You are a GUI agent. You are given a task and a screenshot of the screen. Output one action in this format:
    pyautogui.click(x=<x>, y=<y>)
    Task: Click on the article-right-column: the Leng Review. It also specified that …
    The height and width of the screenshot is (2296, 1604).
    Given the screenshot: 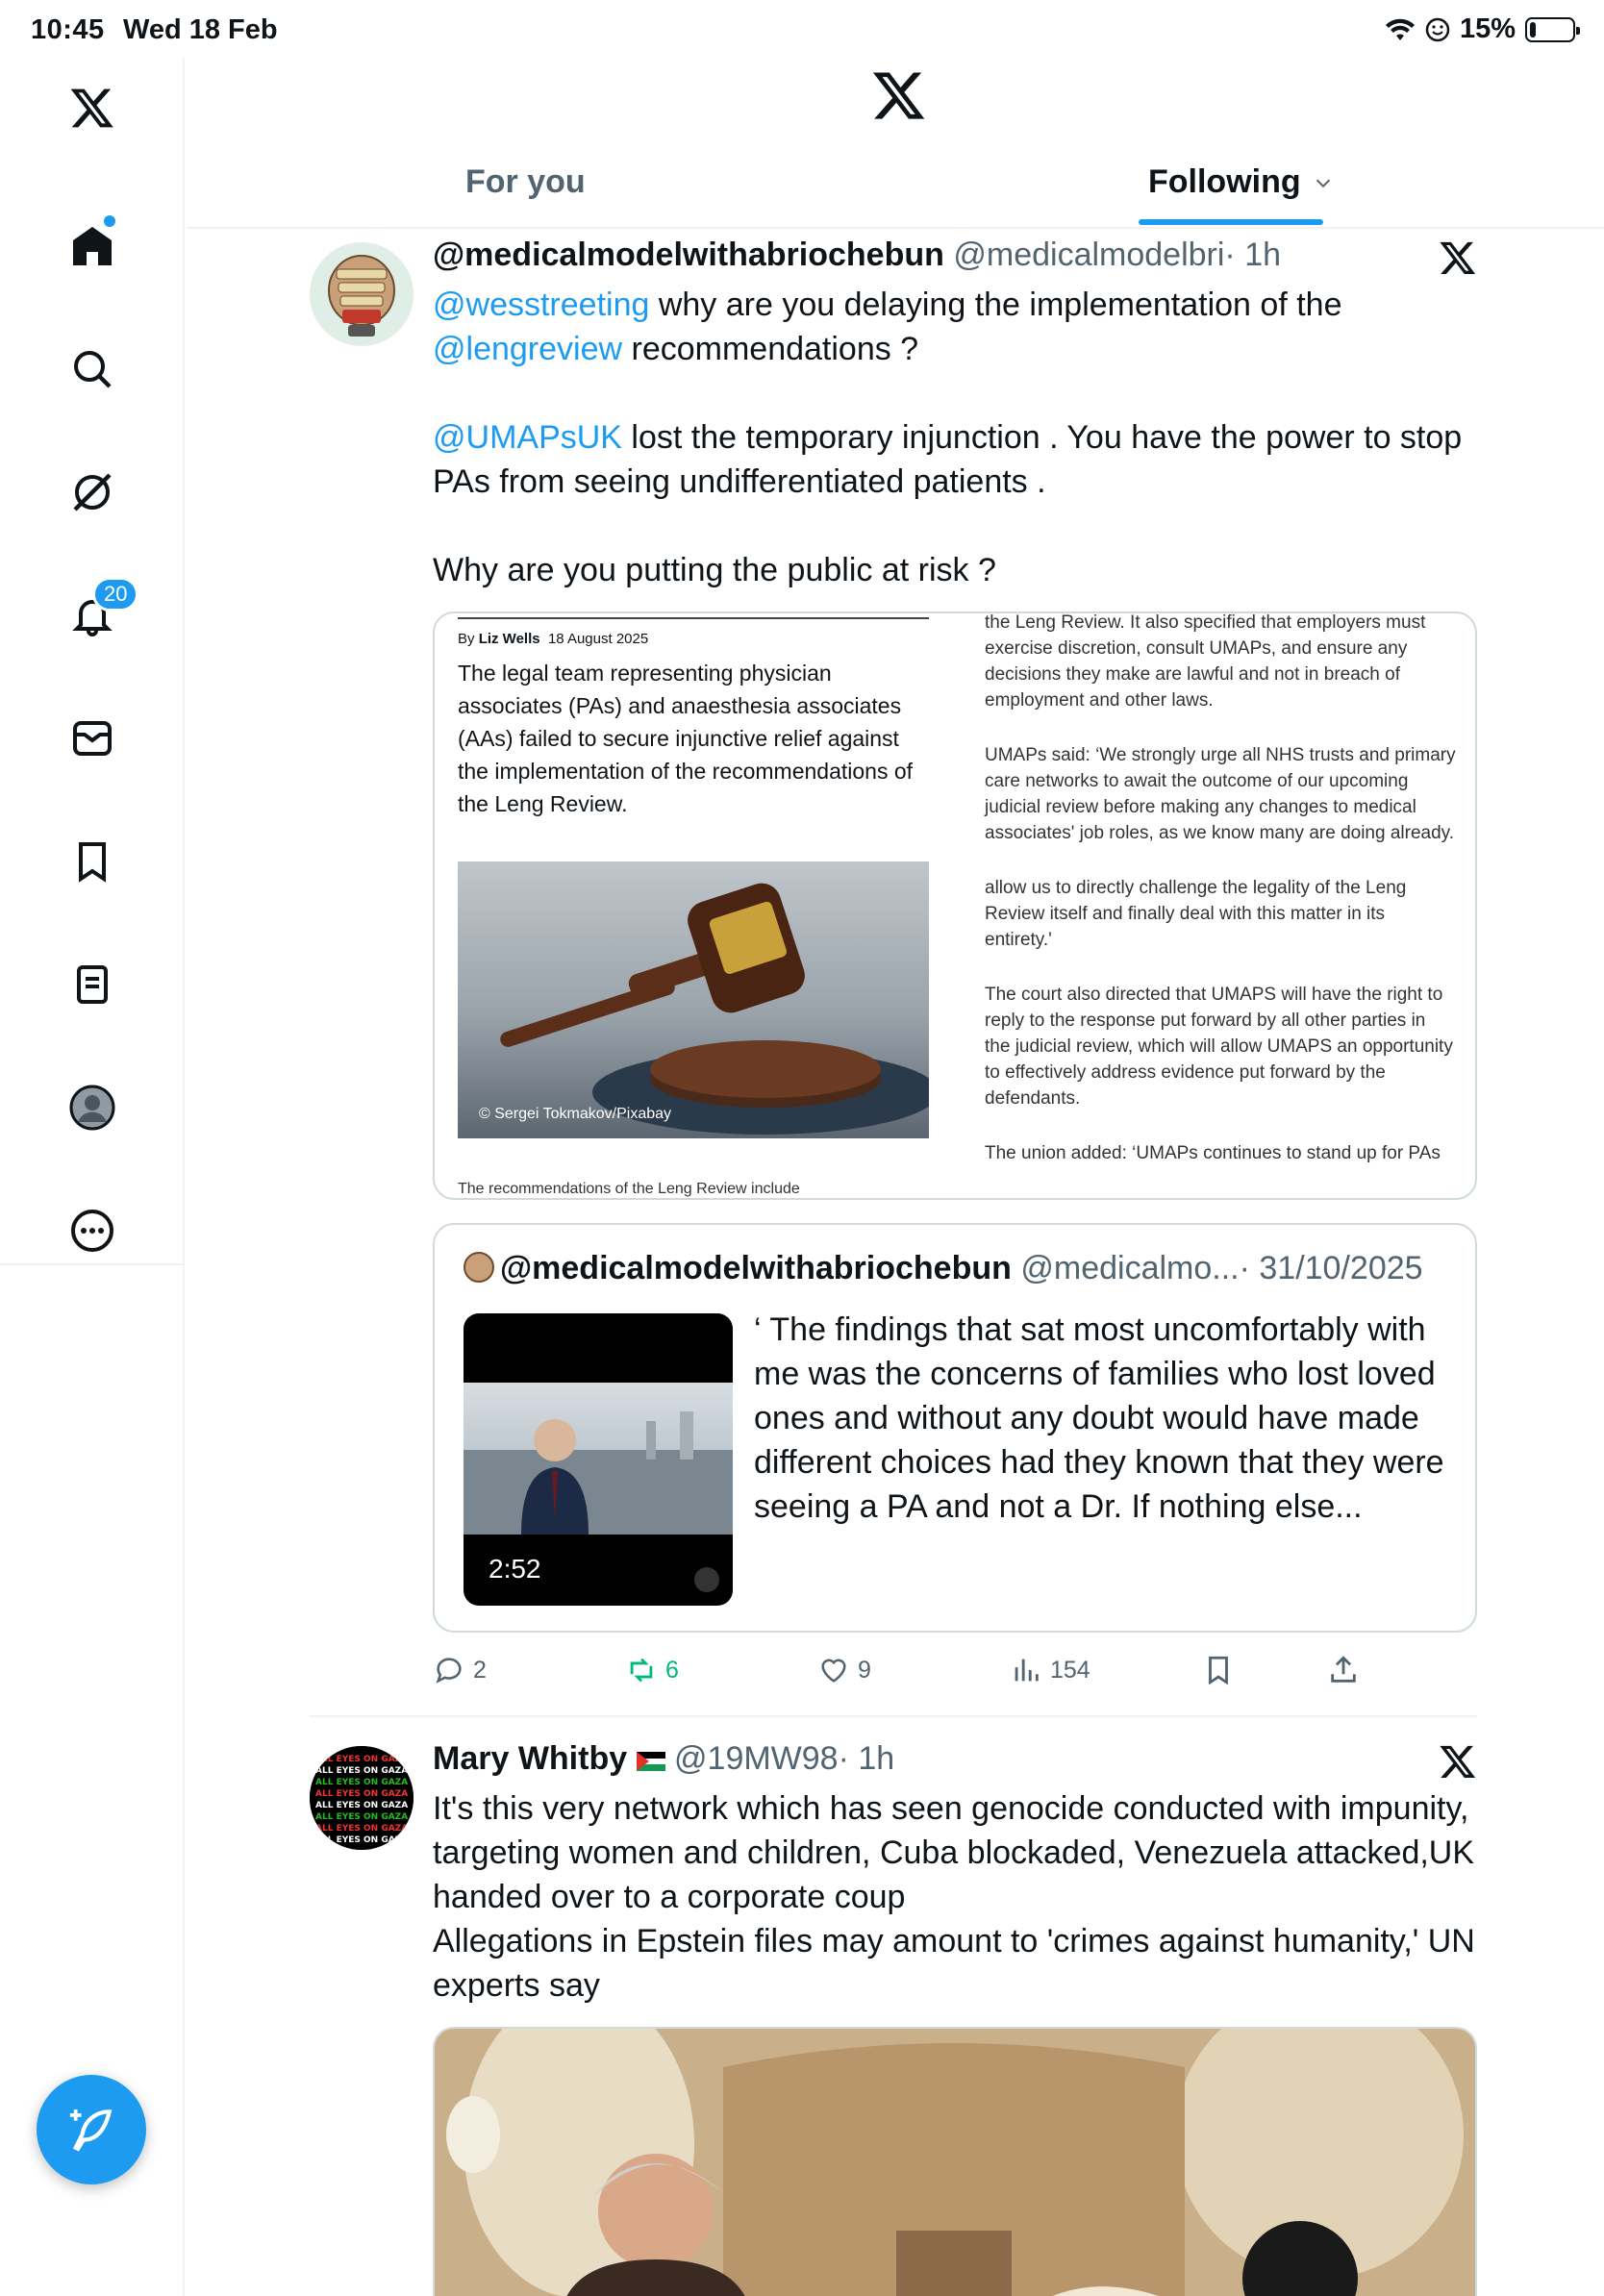 What is the action you would take?
    pyautogui.click(x=1220, y=904)
    